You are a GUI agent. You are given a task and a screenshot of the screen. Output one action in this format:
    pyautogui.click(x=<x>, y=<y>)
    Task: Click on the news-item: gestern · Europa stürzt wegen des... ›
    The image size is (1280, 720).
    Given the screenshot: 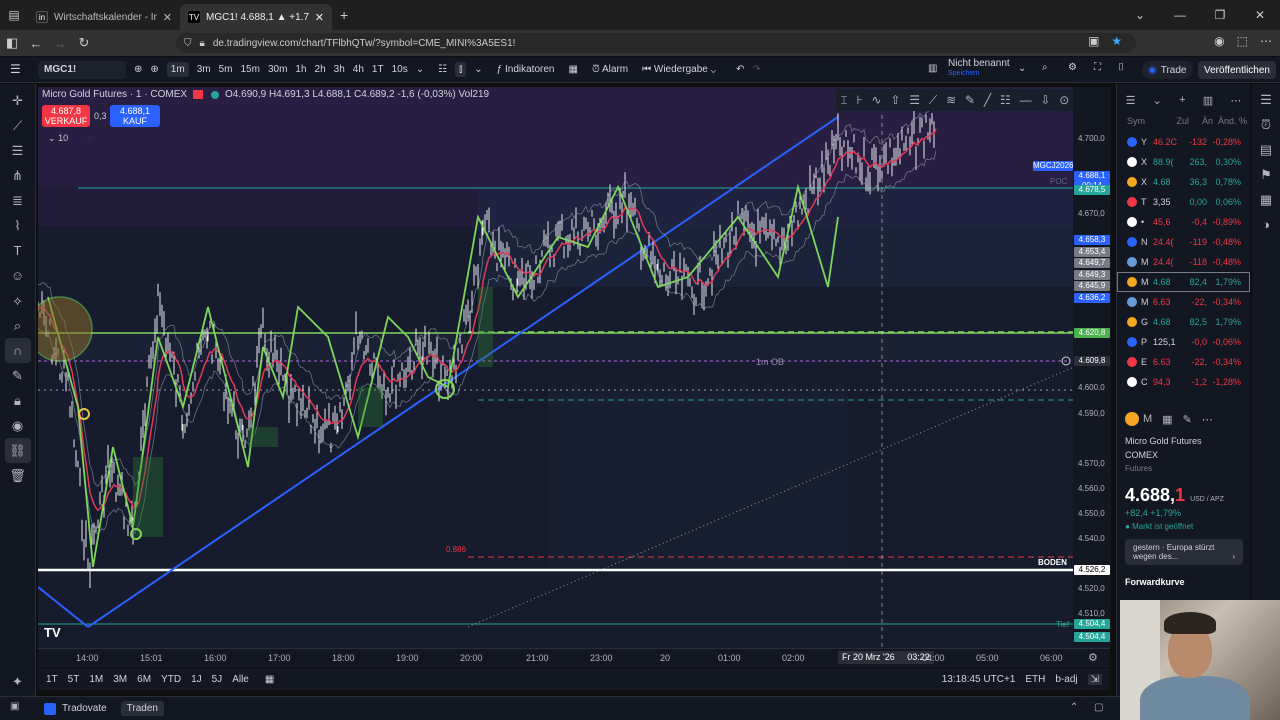 What is the action you would take?
    pyautogui.click(x=1184, y=552)
    